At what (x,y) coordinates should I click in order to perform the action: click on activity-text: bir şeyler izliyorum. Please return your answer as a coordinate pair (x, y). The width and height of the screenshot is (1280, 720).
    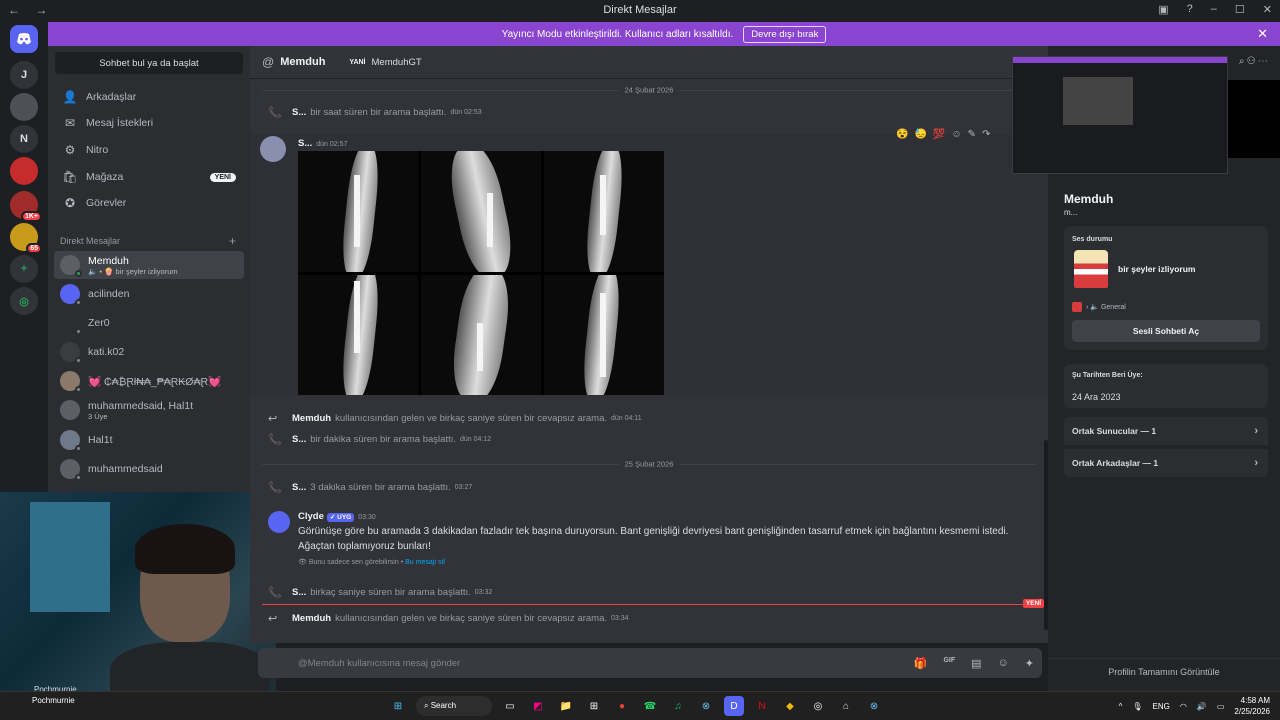
    Looking at the image, I should click on (1157, 269).